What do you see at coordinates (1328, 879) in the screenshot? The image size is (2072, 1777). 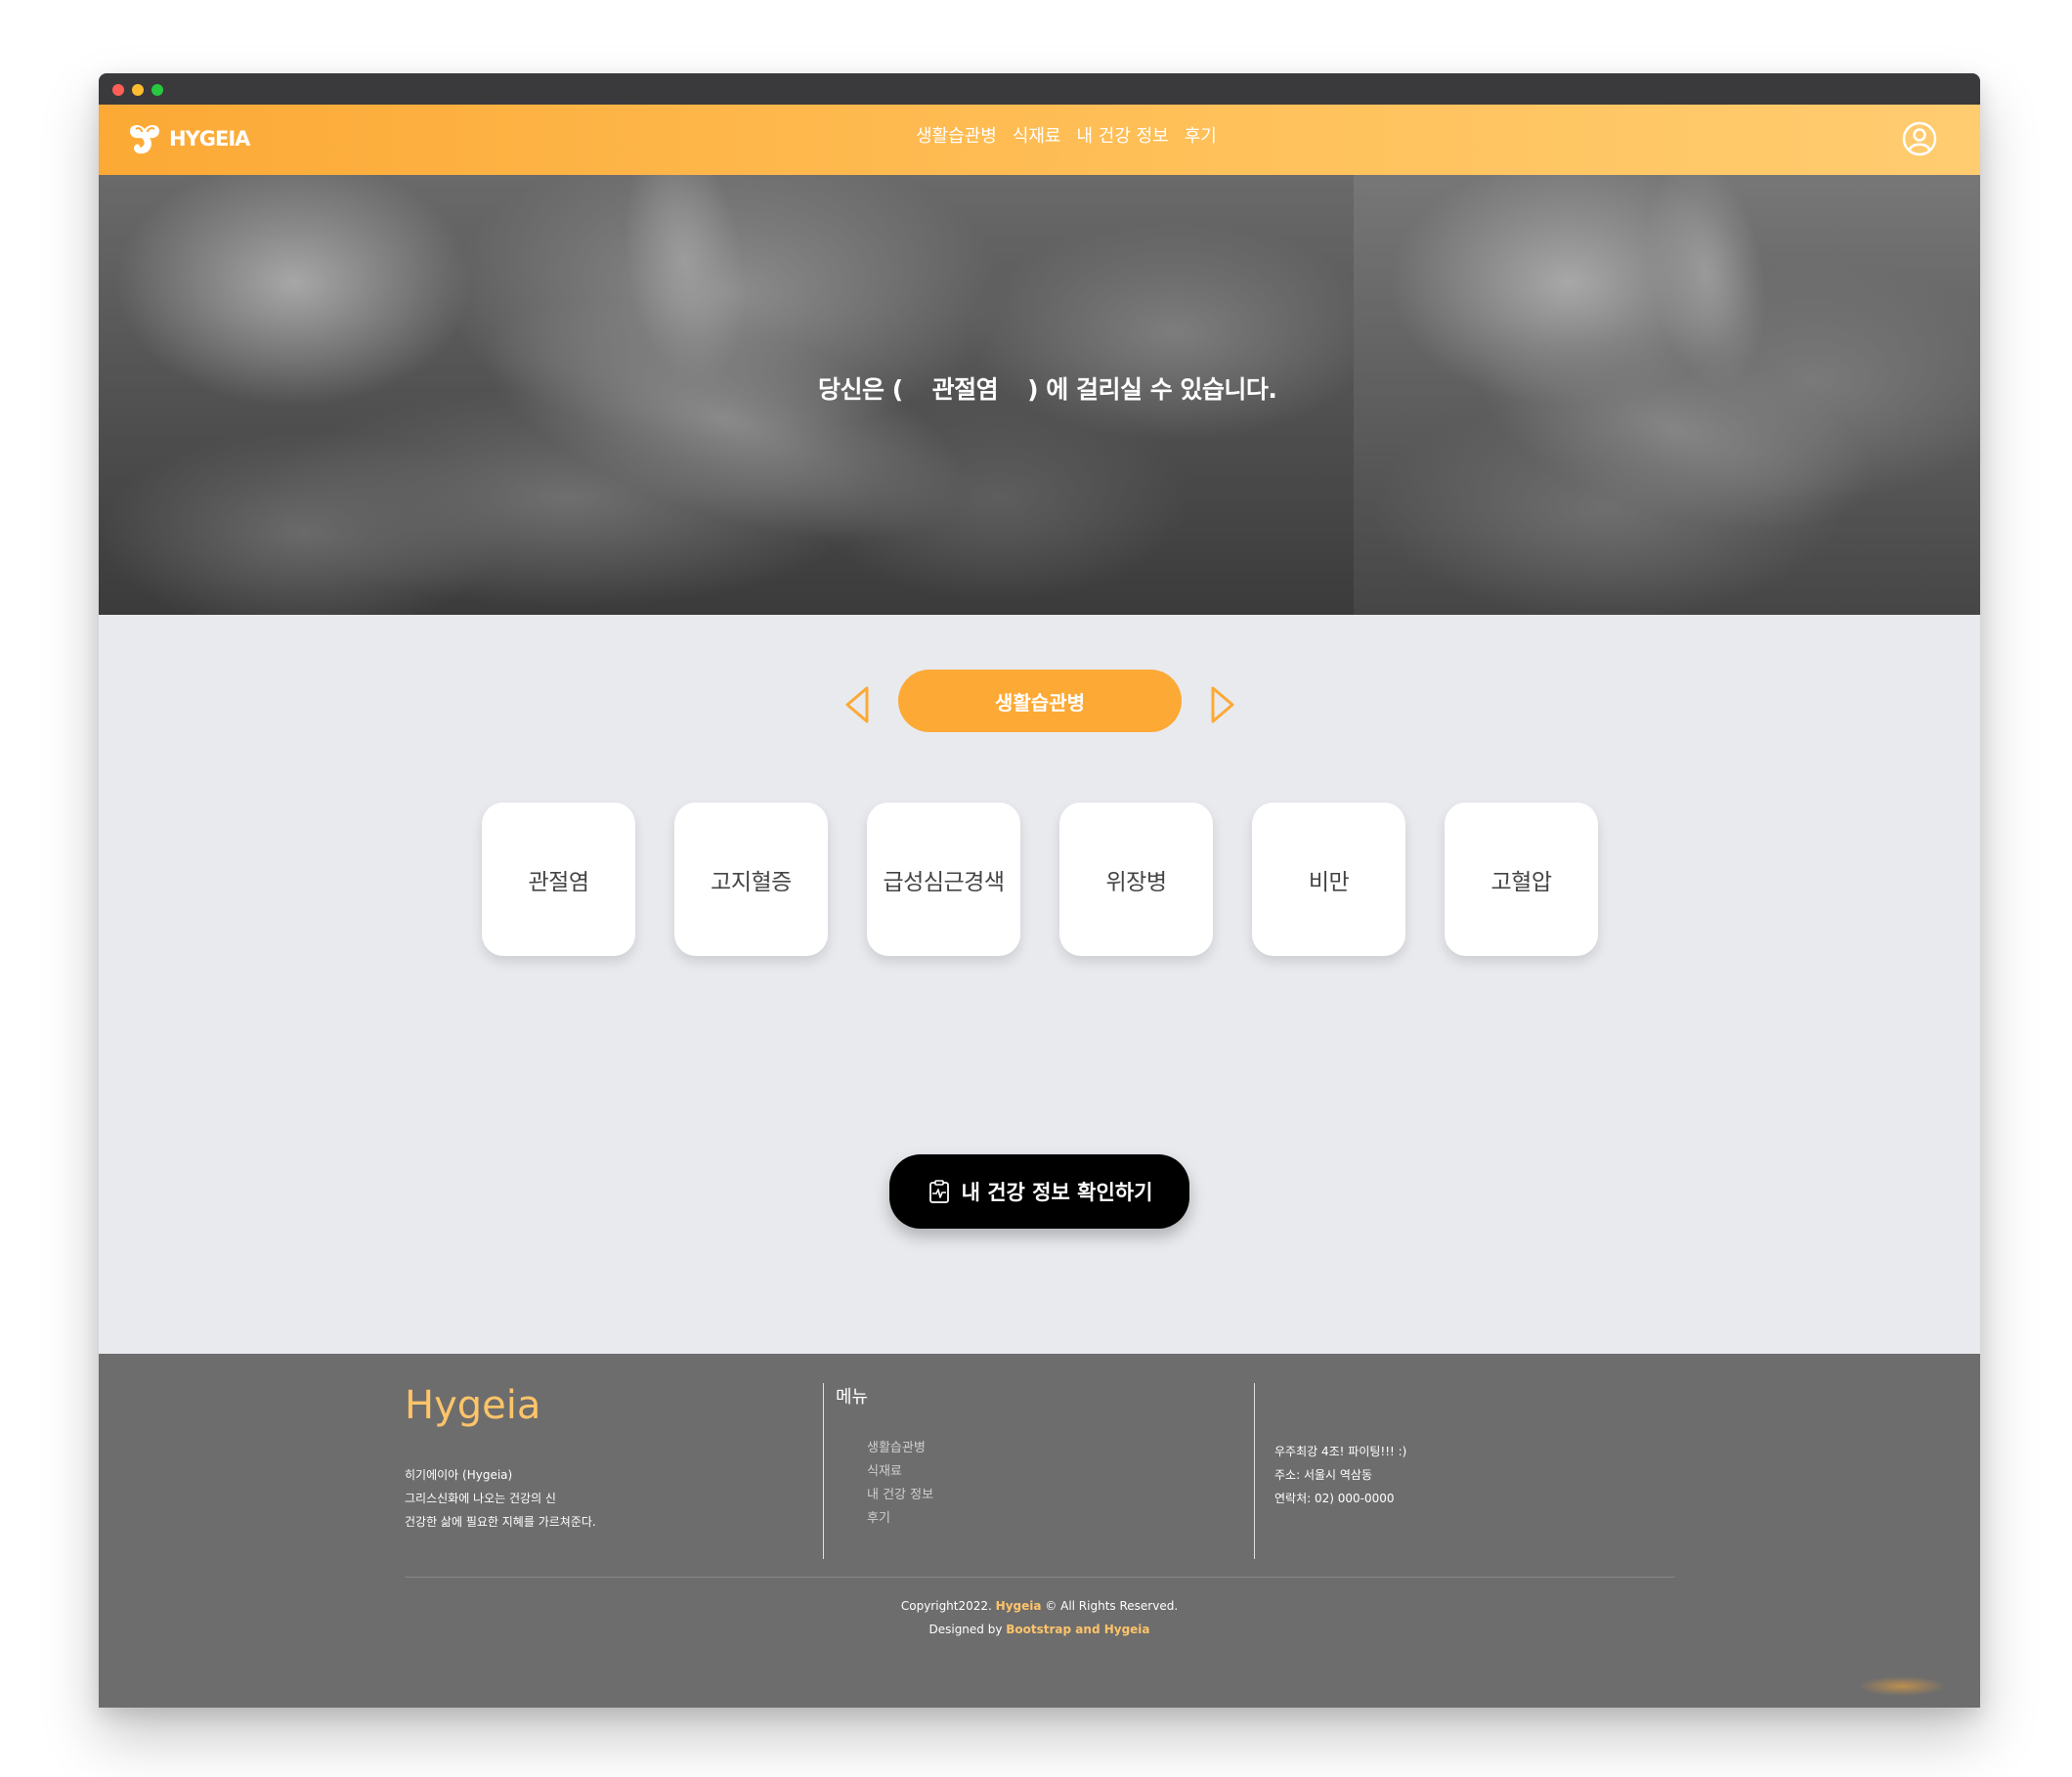 I see `disease-card-obesity: 비만` at bounding box center [1328, 879].